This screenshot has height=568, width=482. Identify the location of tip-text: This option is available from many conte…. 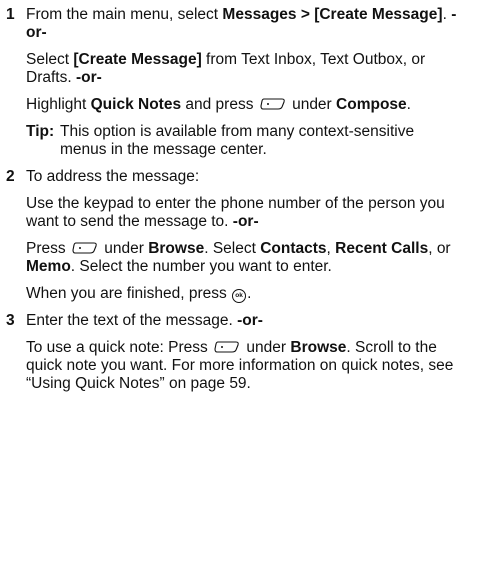
(237, 140).